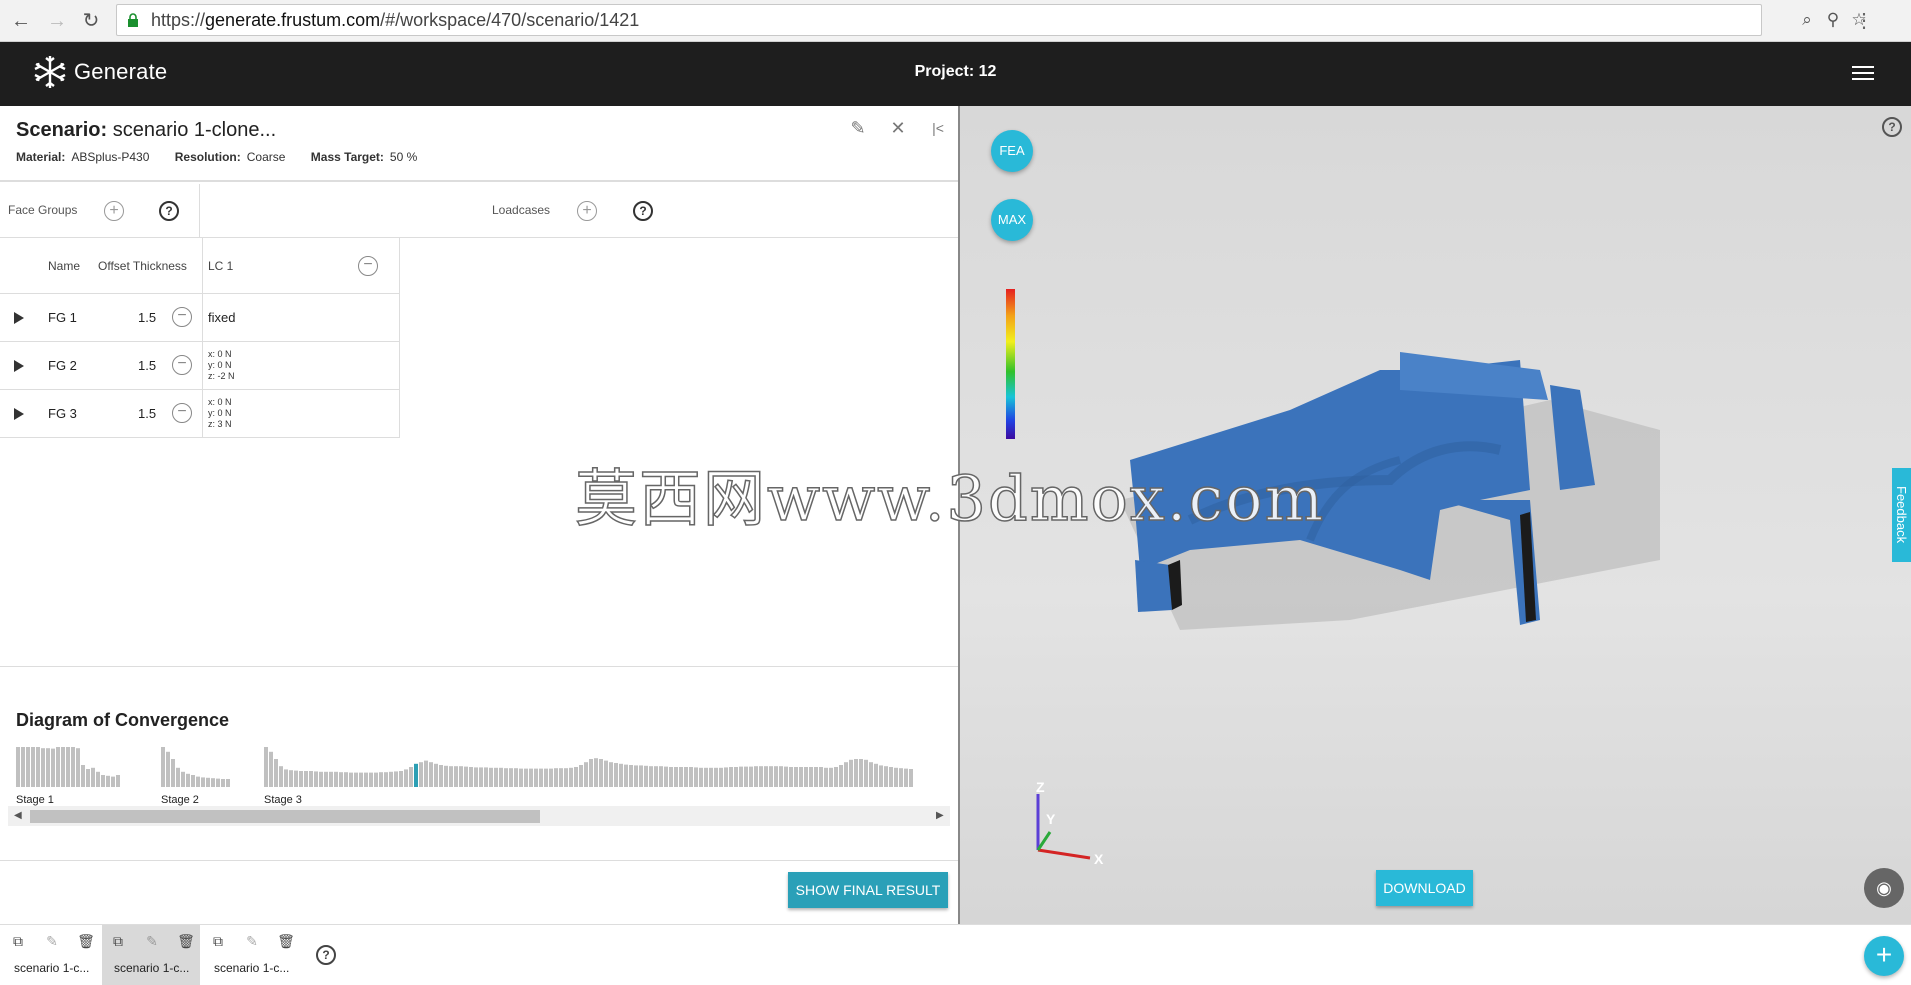 The width and height of the screenshot is (1911, 985). Describe the element at coordinates (643, 211) in the screenshot. I see `loadcases-help-icon: ?` at that location.